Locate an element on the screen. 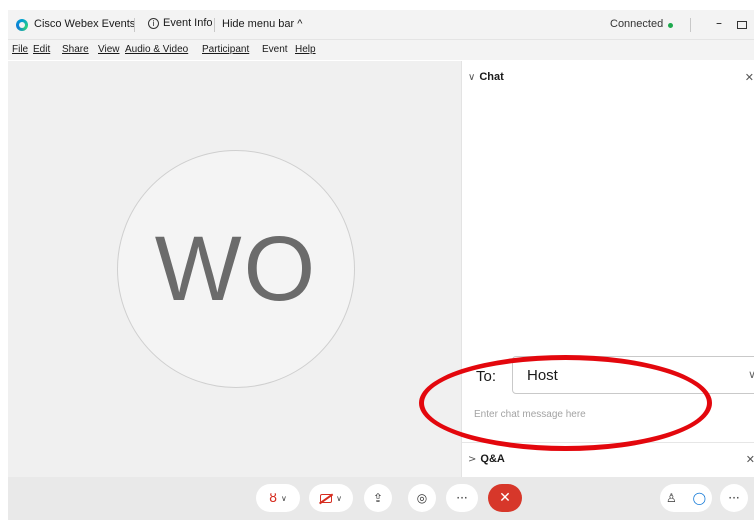 The width and height of the screenshot is (754, 520). chat-icon: ◯ is located at coordinates (699, 498).